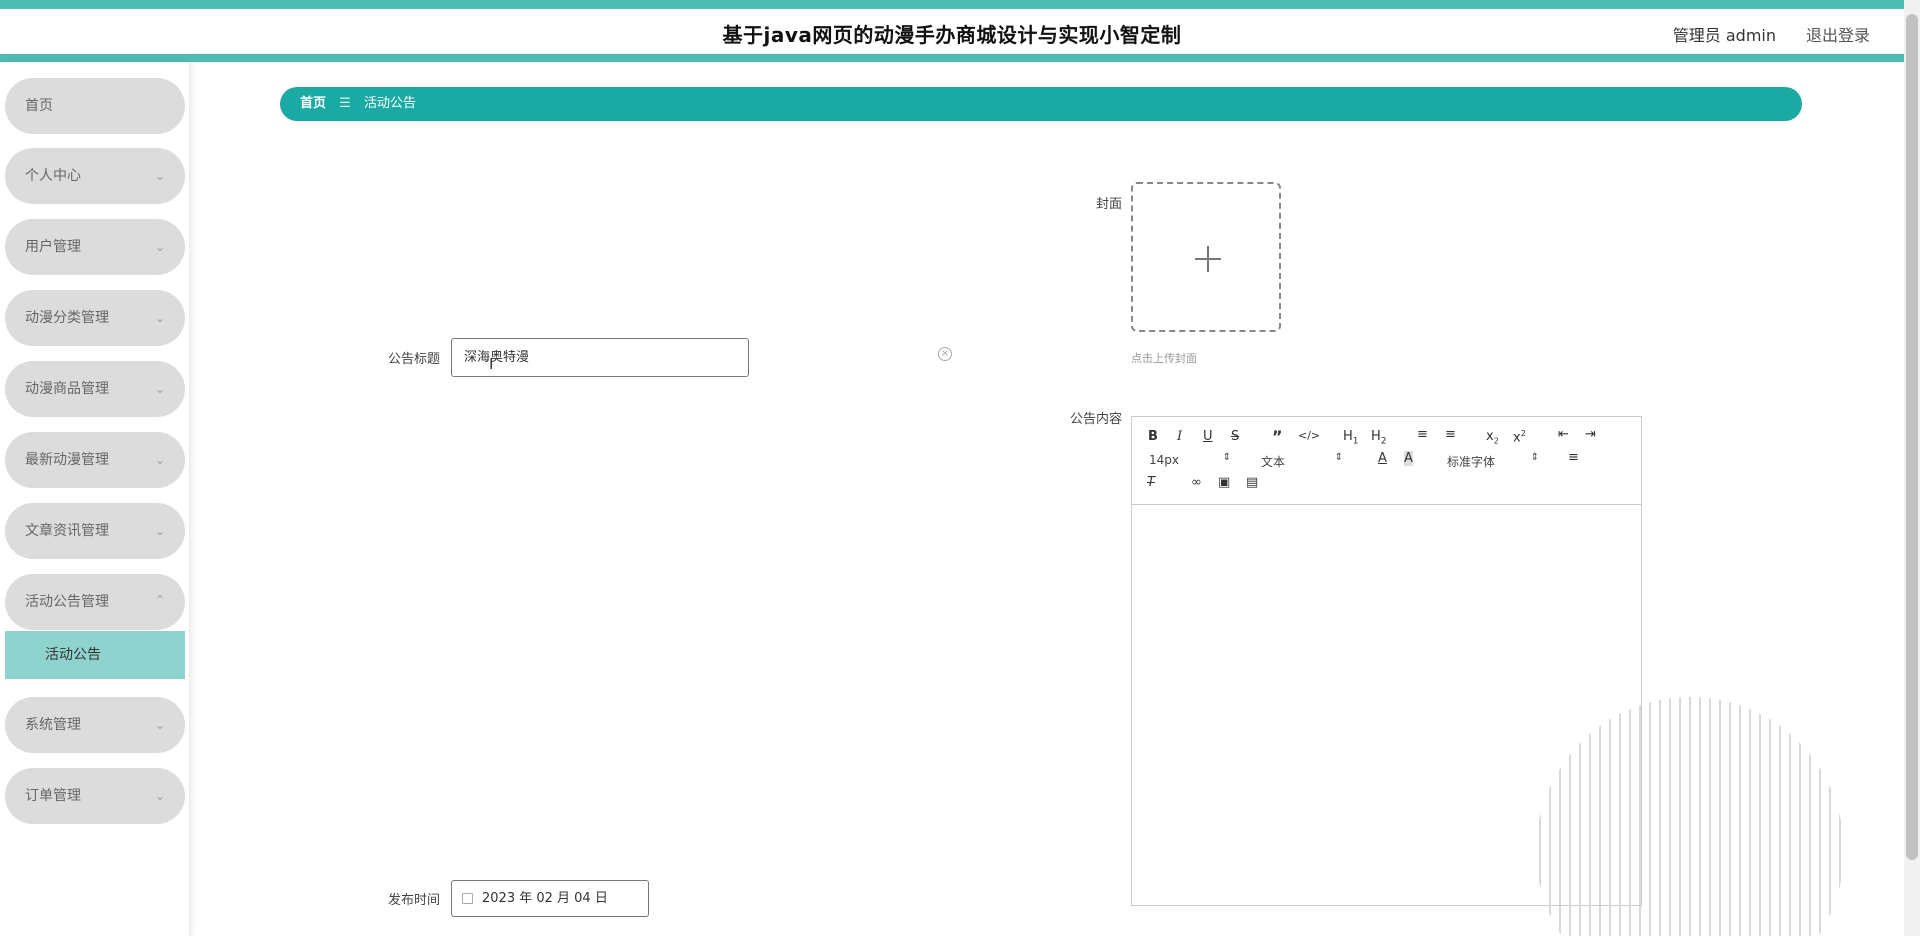 Image resolution: width=1920 pixels, height=936 pixels. Describe the element at coordinates (545, 898) in the screenshot. I see `publish-date-value: 2023 年 02 月 04 日` at that location.